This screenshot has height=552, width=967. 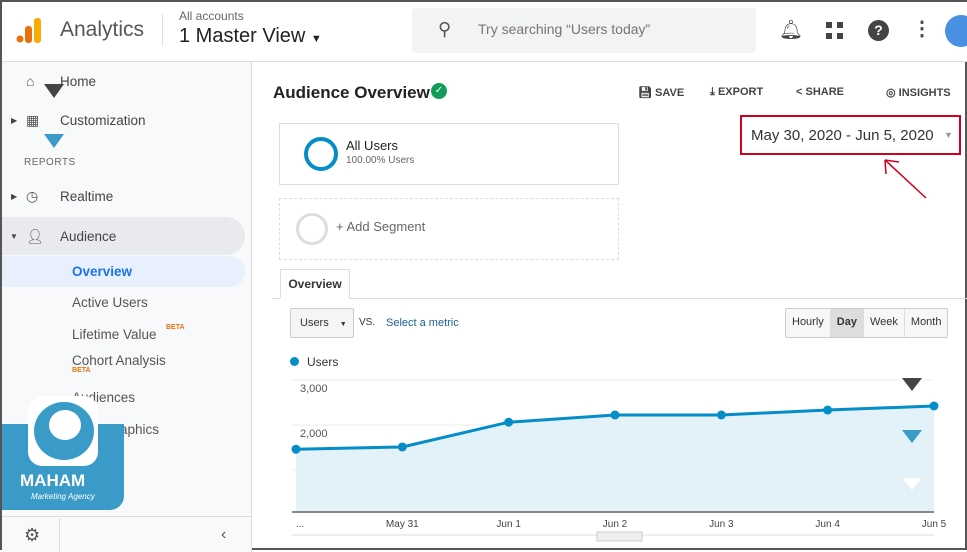 I want to click on x-tick-label: May 31, so click(x=402, y=524).